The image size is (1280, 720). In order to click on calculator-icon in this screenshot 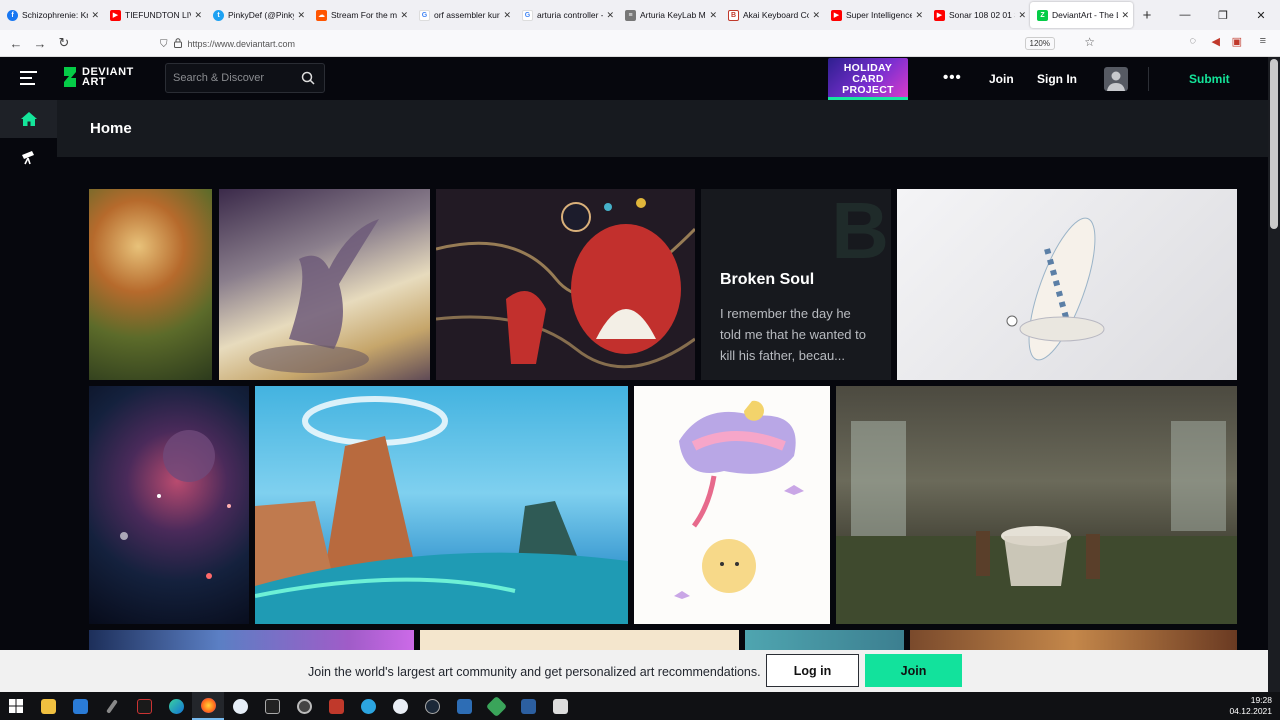, I will do `click(144, 706)`.